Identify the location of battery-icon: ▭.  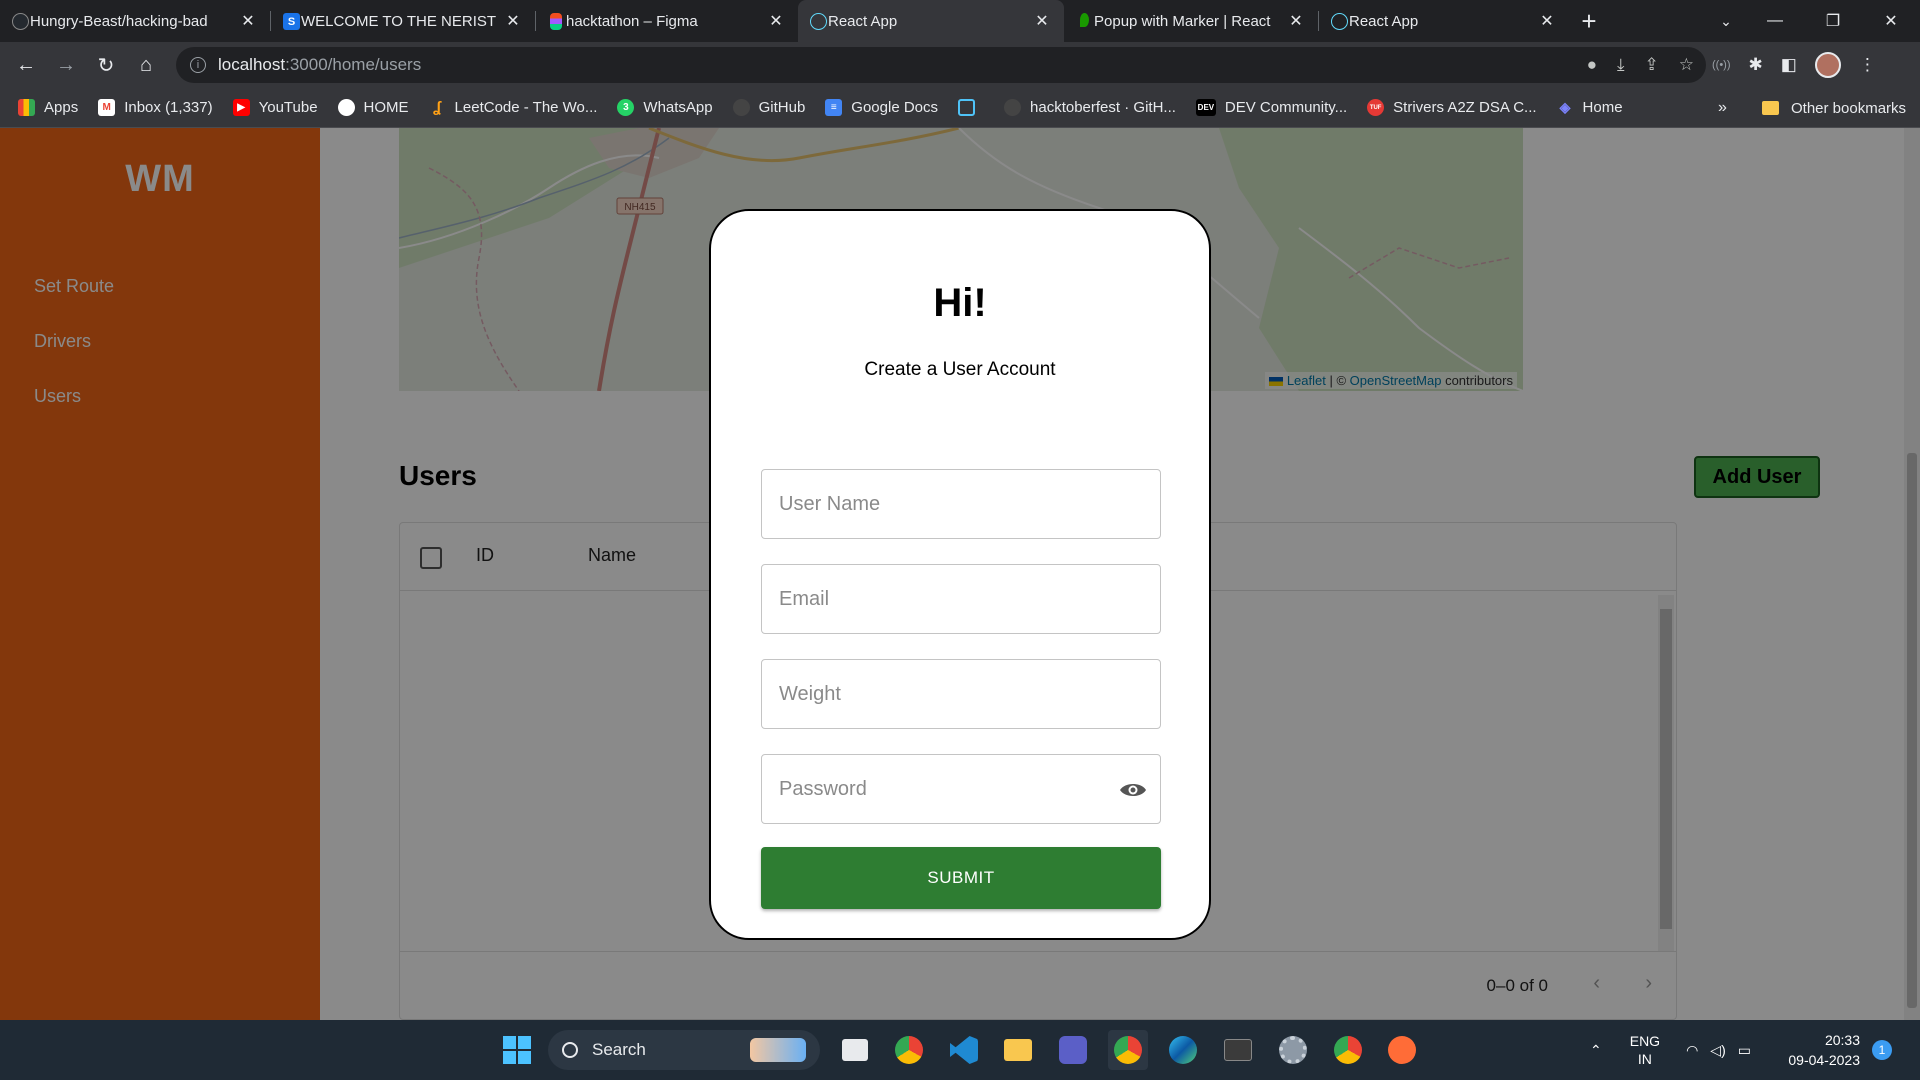
(1744, 1050).